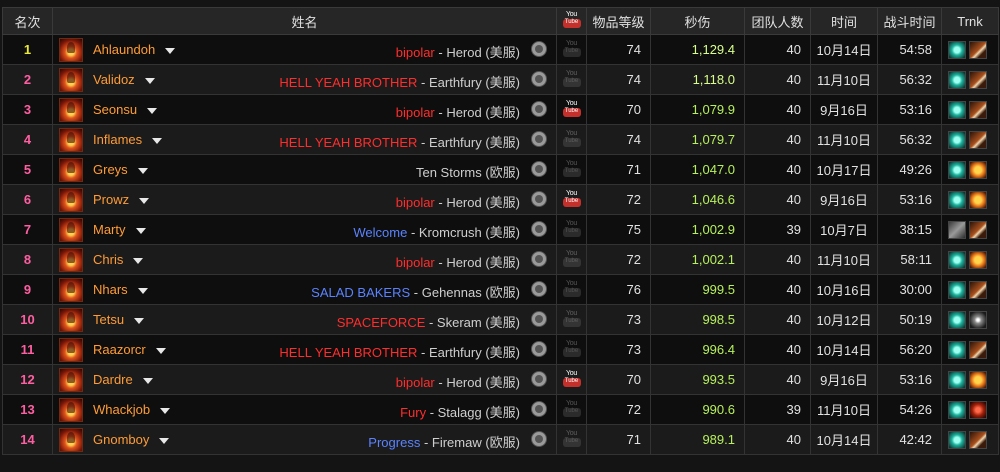 This screenshot has width=1000, height=472. I want to click on header-date: 时间, so click(844, 21).